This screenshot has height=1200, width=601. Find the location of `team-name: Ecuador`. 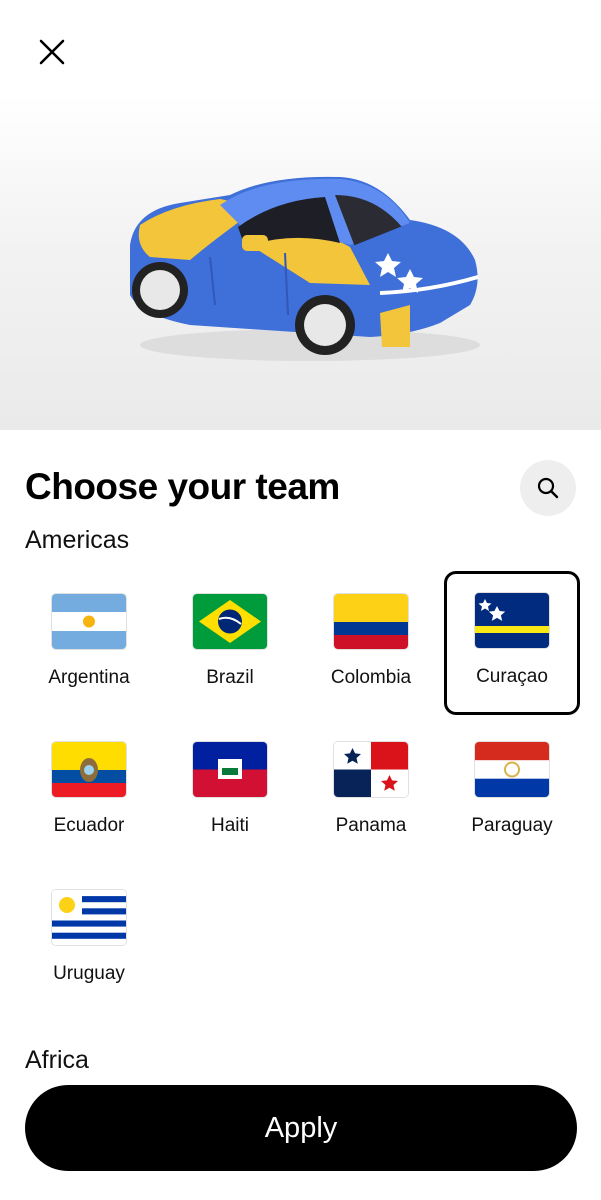

team-name: Ecuador is located at coordinates (89, 825).